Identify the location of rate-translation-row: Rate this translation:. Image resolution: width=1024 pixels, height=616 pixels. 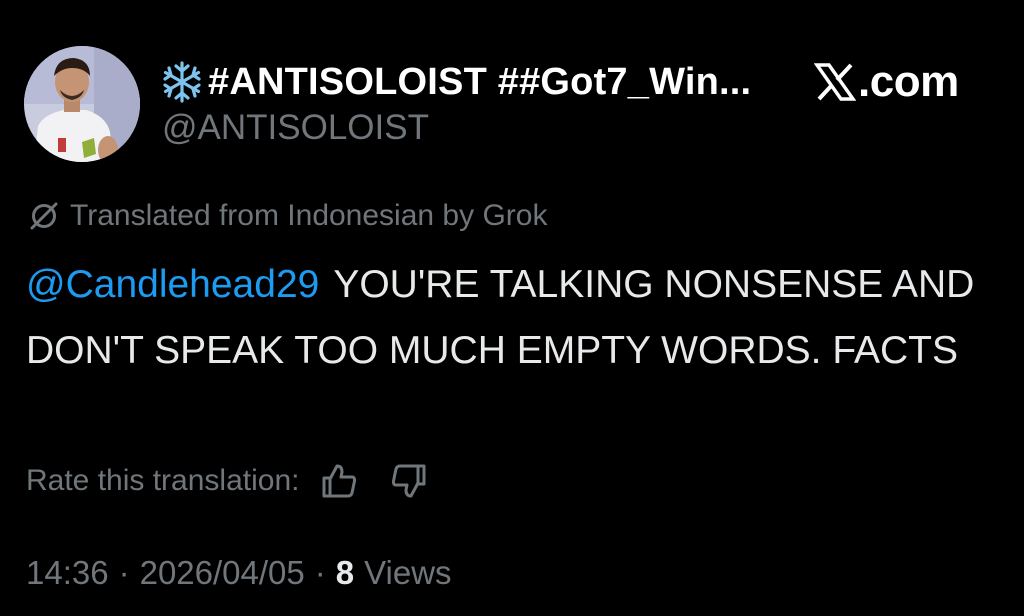
(228, 481).